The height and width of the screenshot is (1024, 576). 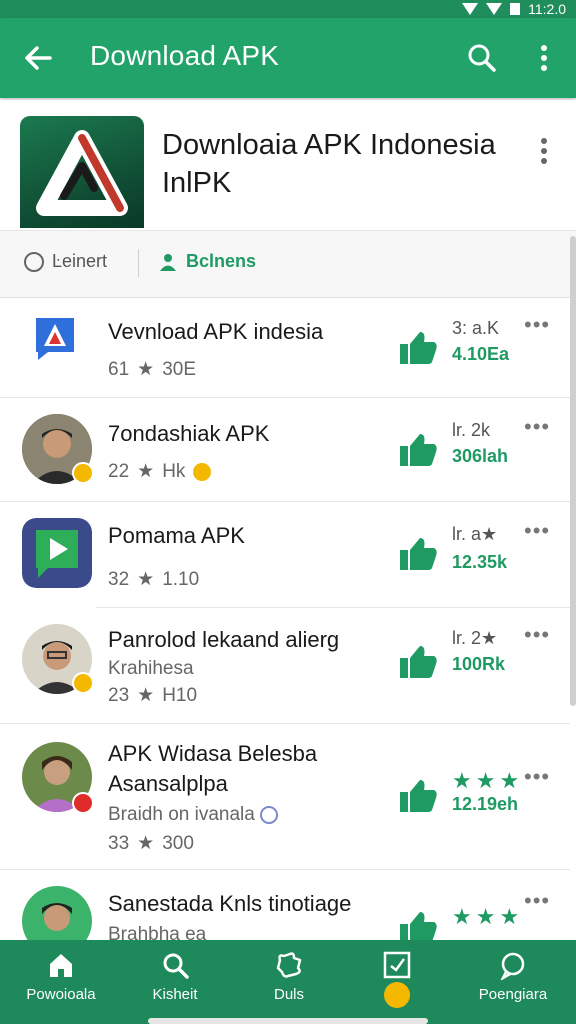 I want to click on add-badge-icon, so click(x=83, y=803).